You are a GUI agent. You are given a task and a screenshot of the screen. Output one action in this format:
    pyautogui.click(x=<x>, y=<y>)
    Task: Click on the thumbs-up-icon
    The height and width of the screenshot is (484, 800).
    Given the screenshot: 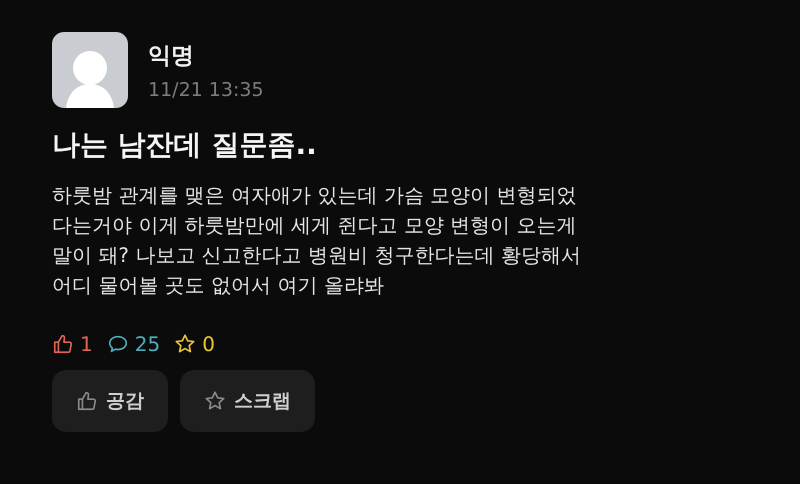 What is the action you would take?
    pyautogui.click(x=87, y=401)
    